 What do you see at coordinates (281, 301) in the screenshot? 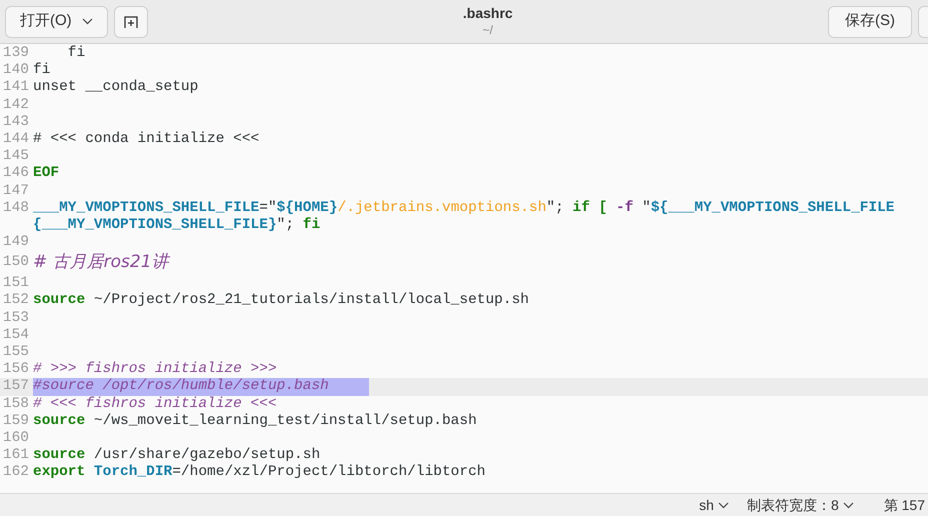
I see `code-line: source ~/Project/ros2_21_tutorials/install/local_setup.sh` at bounding box center [281, 301].